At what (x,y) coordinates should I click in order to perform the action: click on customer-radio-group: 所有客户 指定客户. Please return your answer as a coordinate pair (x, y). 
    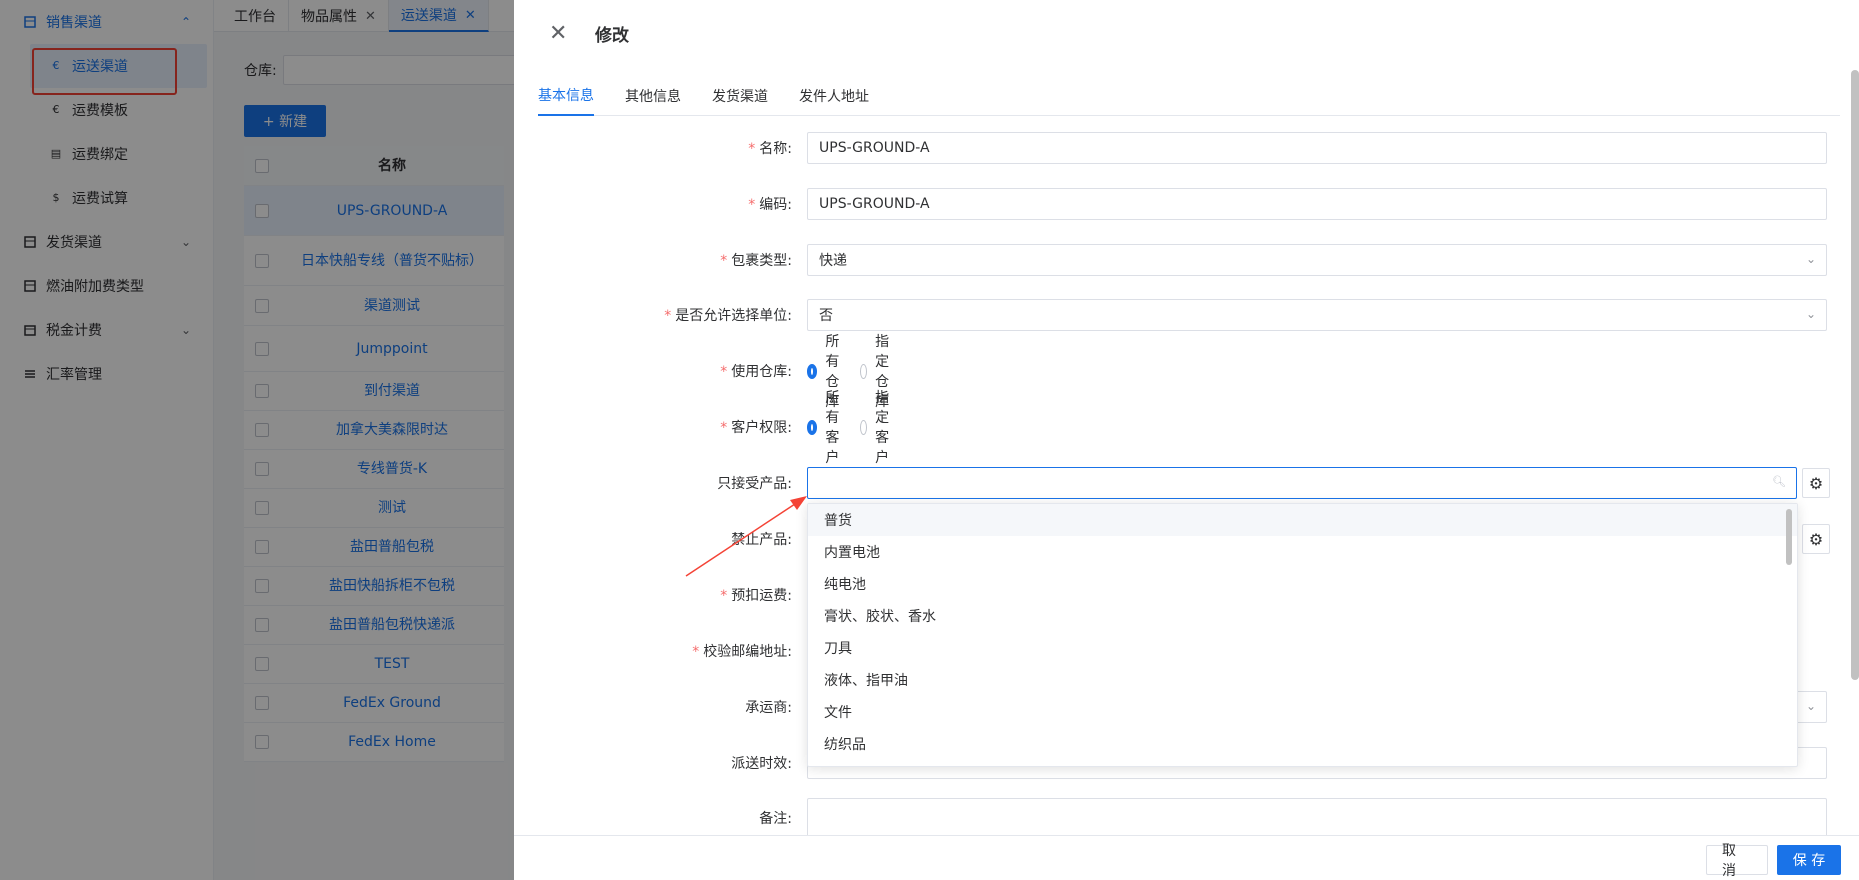
    Looking at the image, I should click on (860, 427).